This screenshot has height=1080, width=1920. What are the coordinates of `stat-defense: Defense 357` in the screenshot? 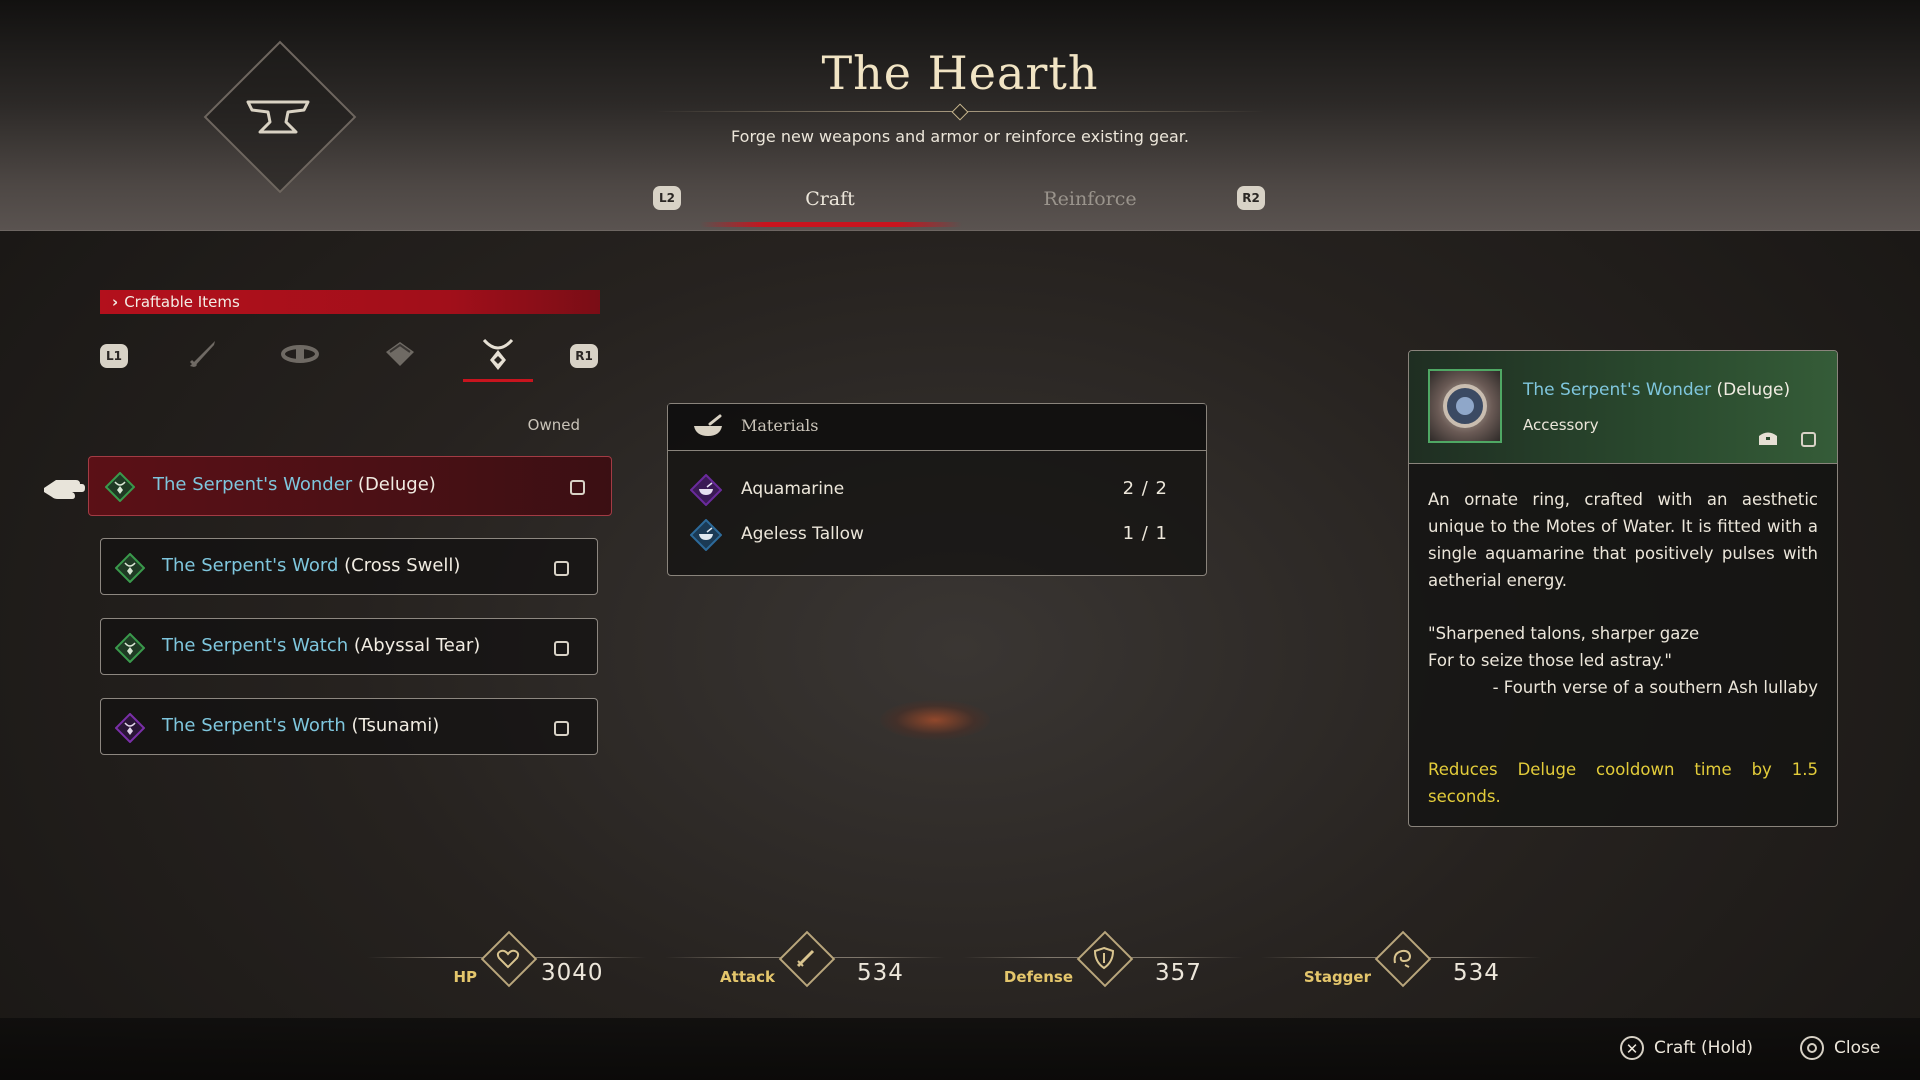 It's located at (1103, 960).